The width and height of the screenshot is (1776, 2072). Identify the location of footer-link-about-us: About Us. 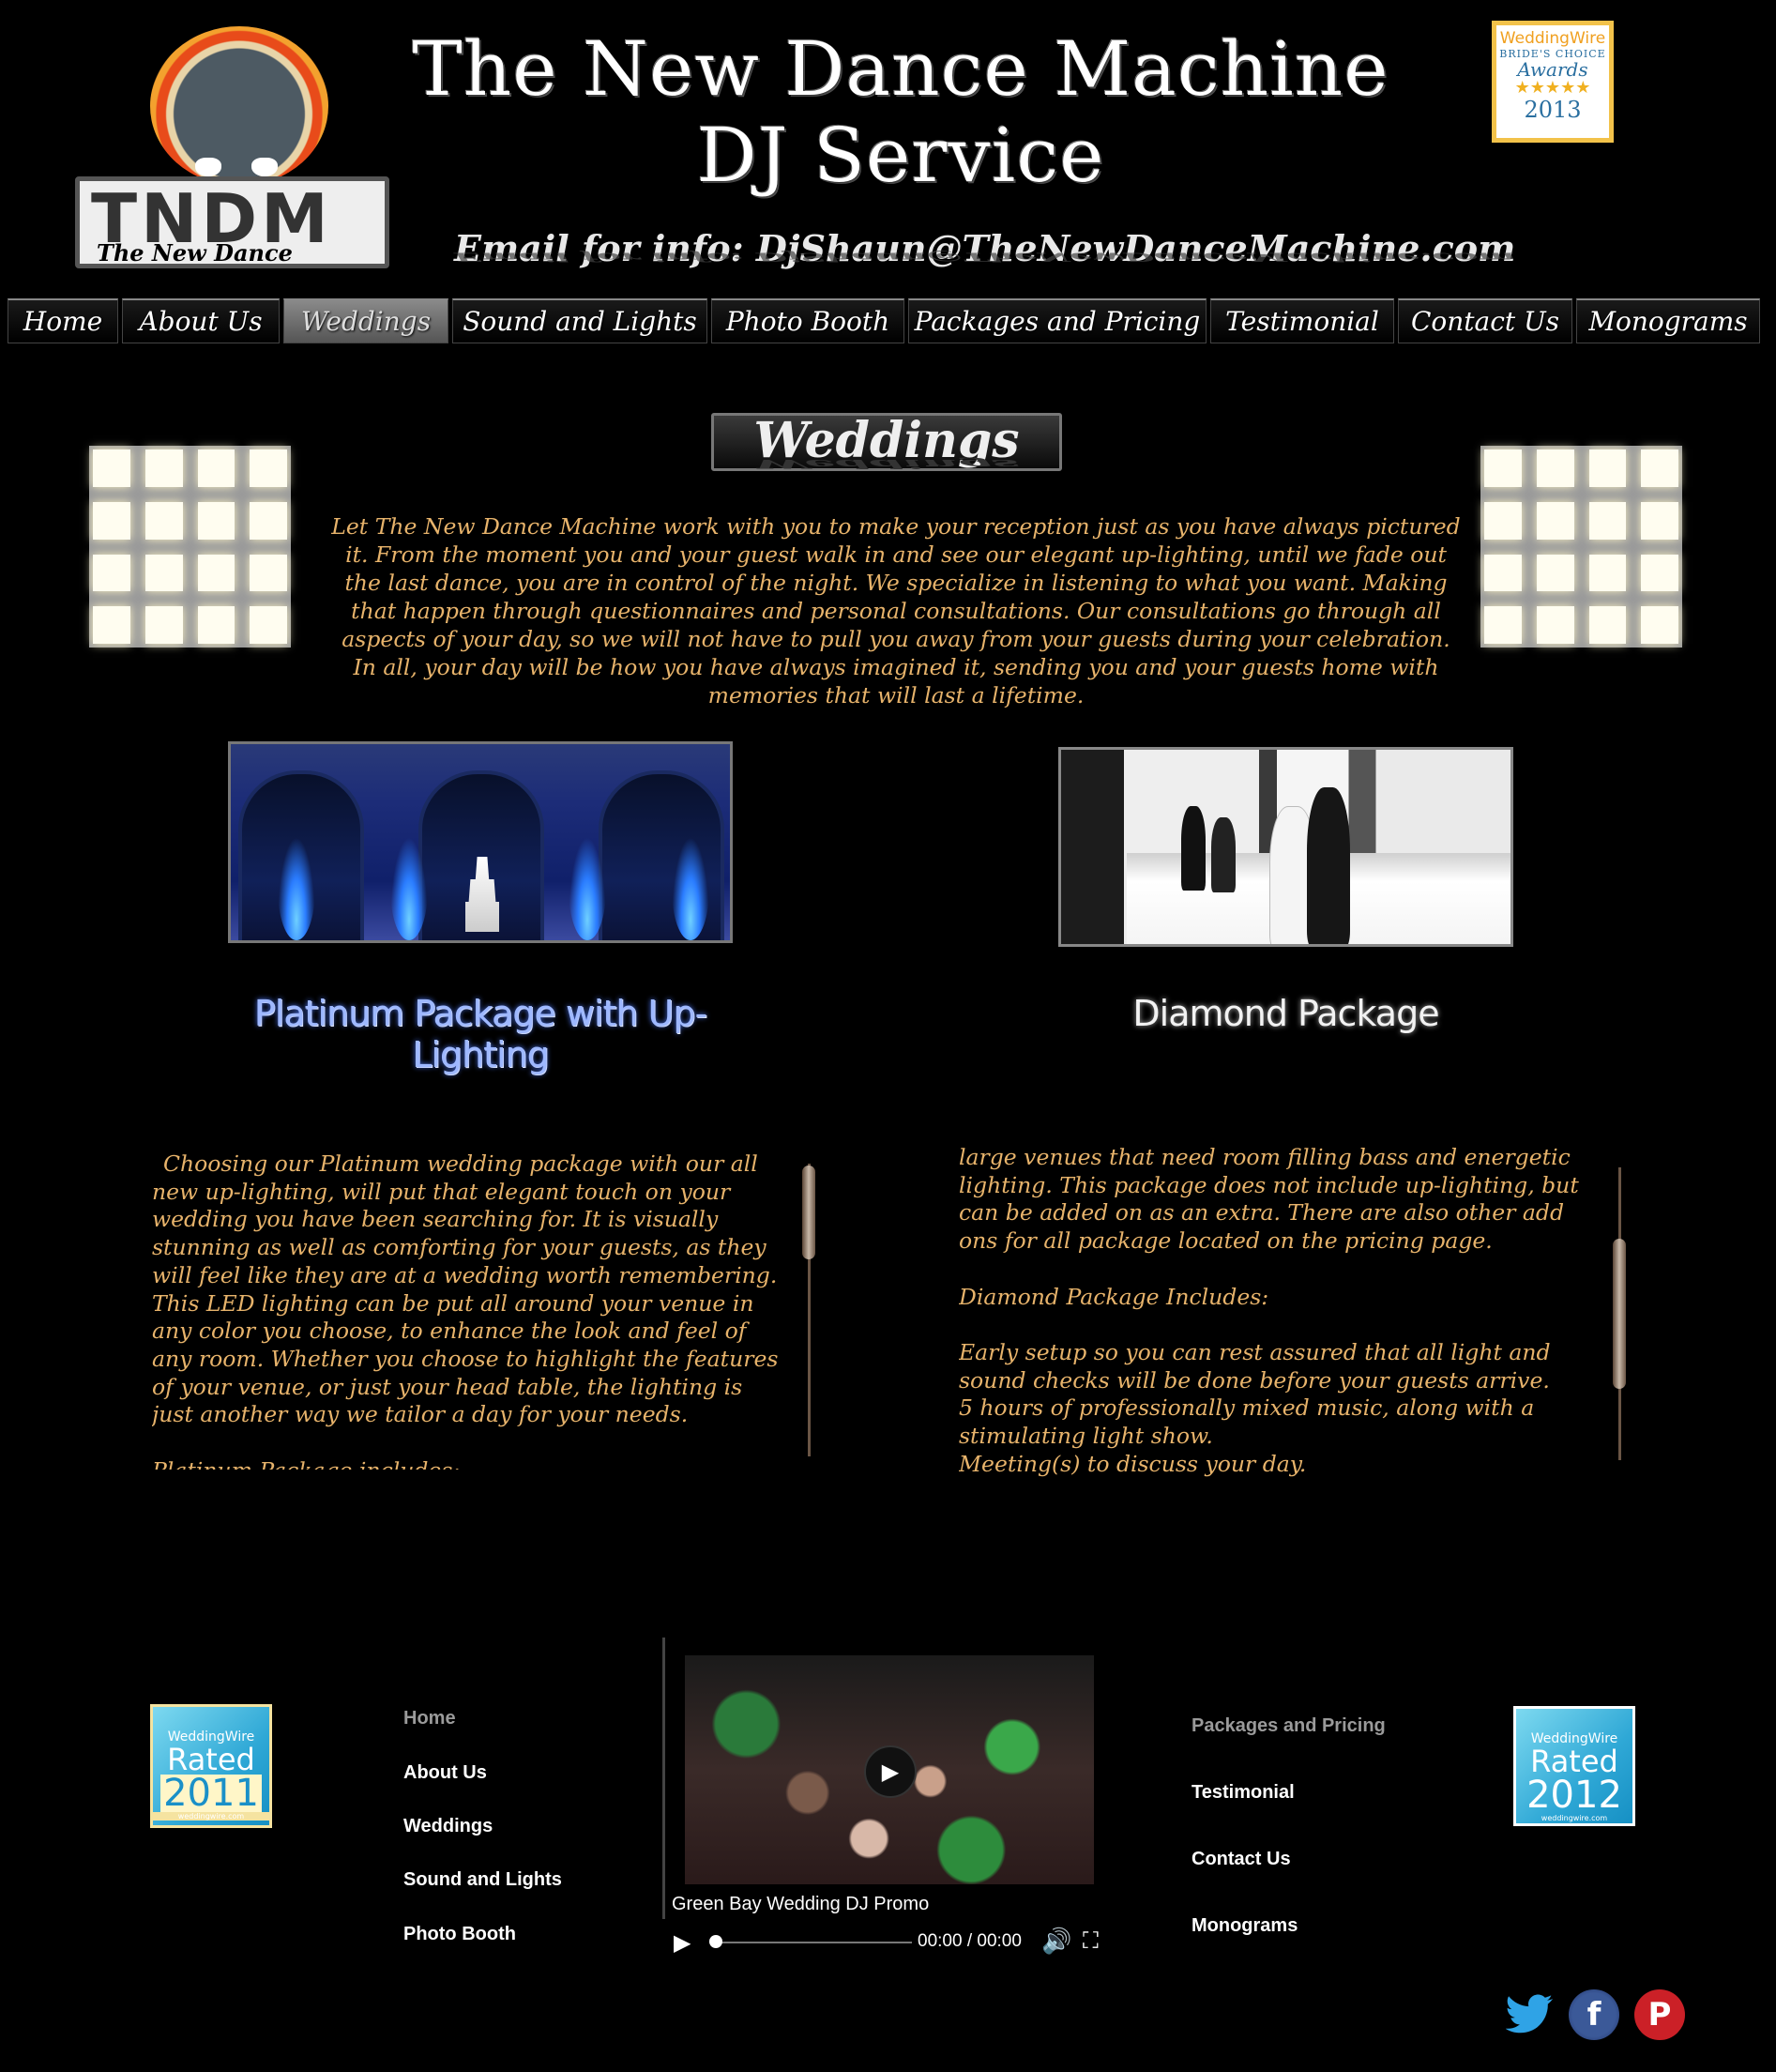
(445, 1773).